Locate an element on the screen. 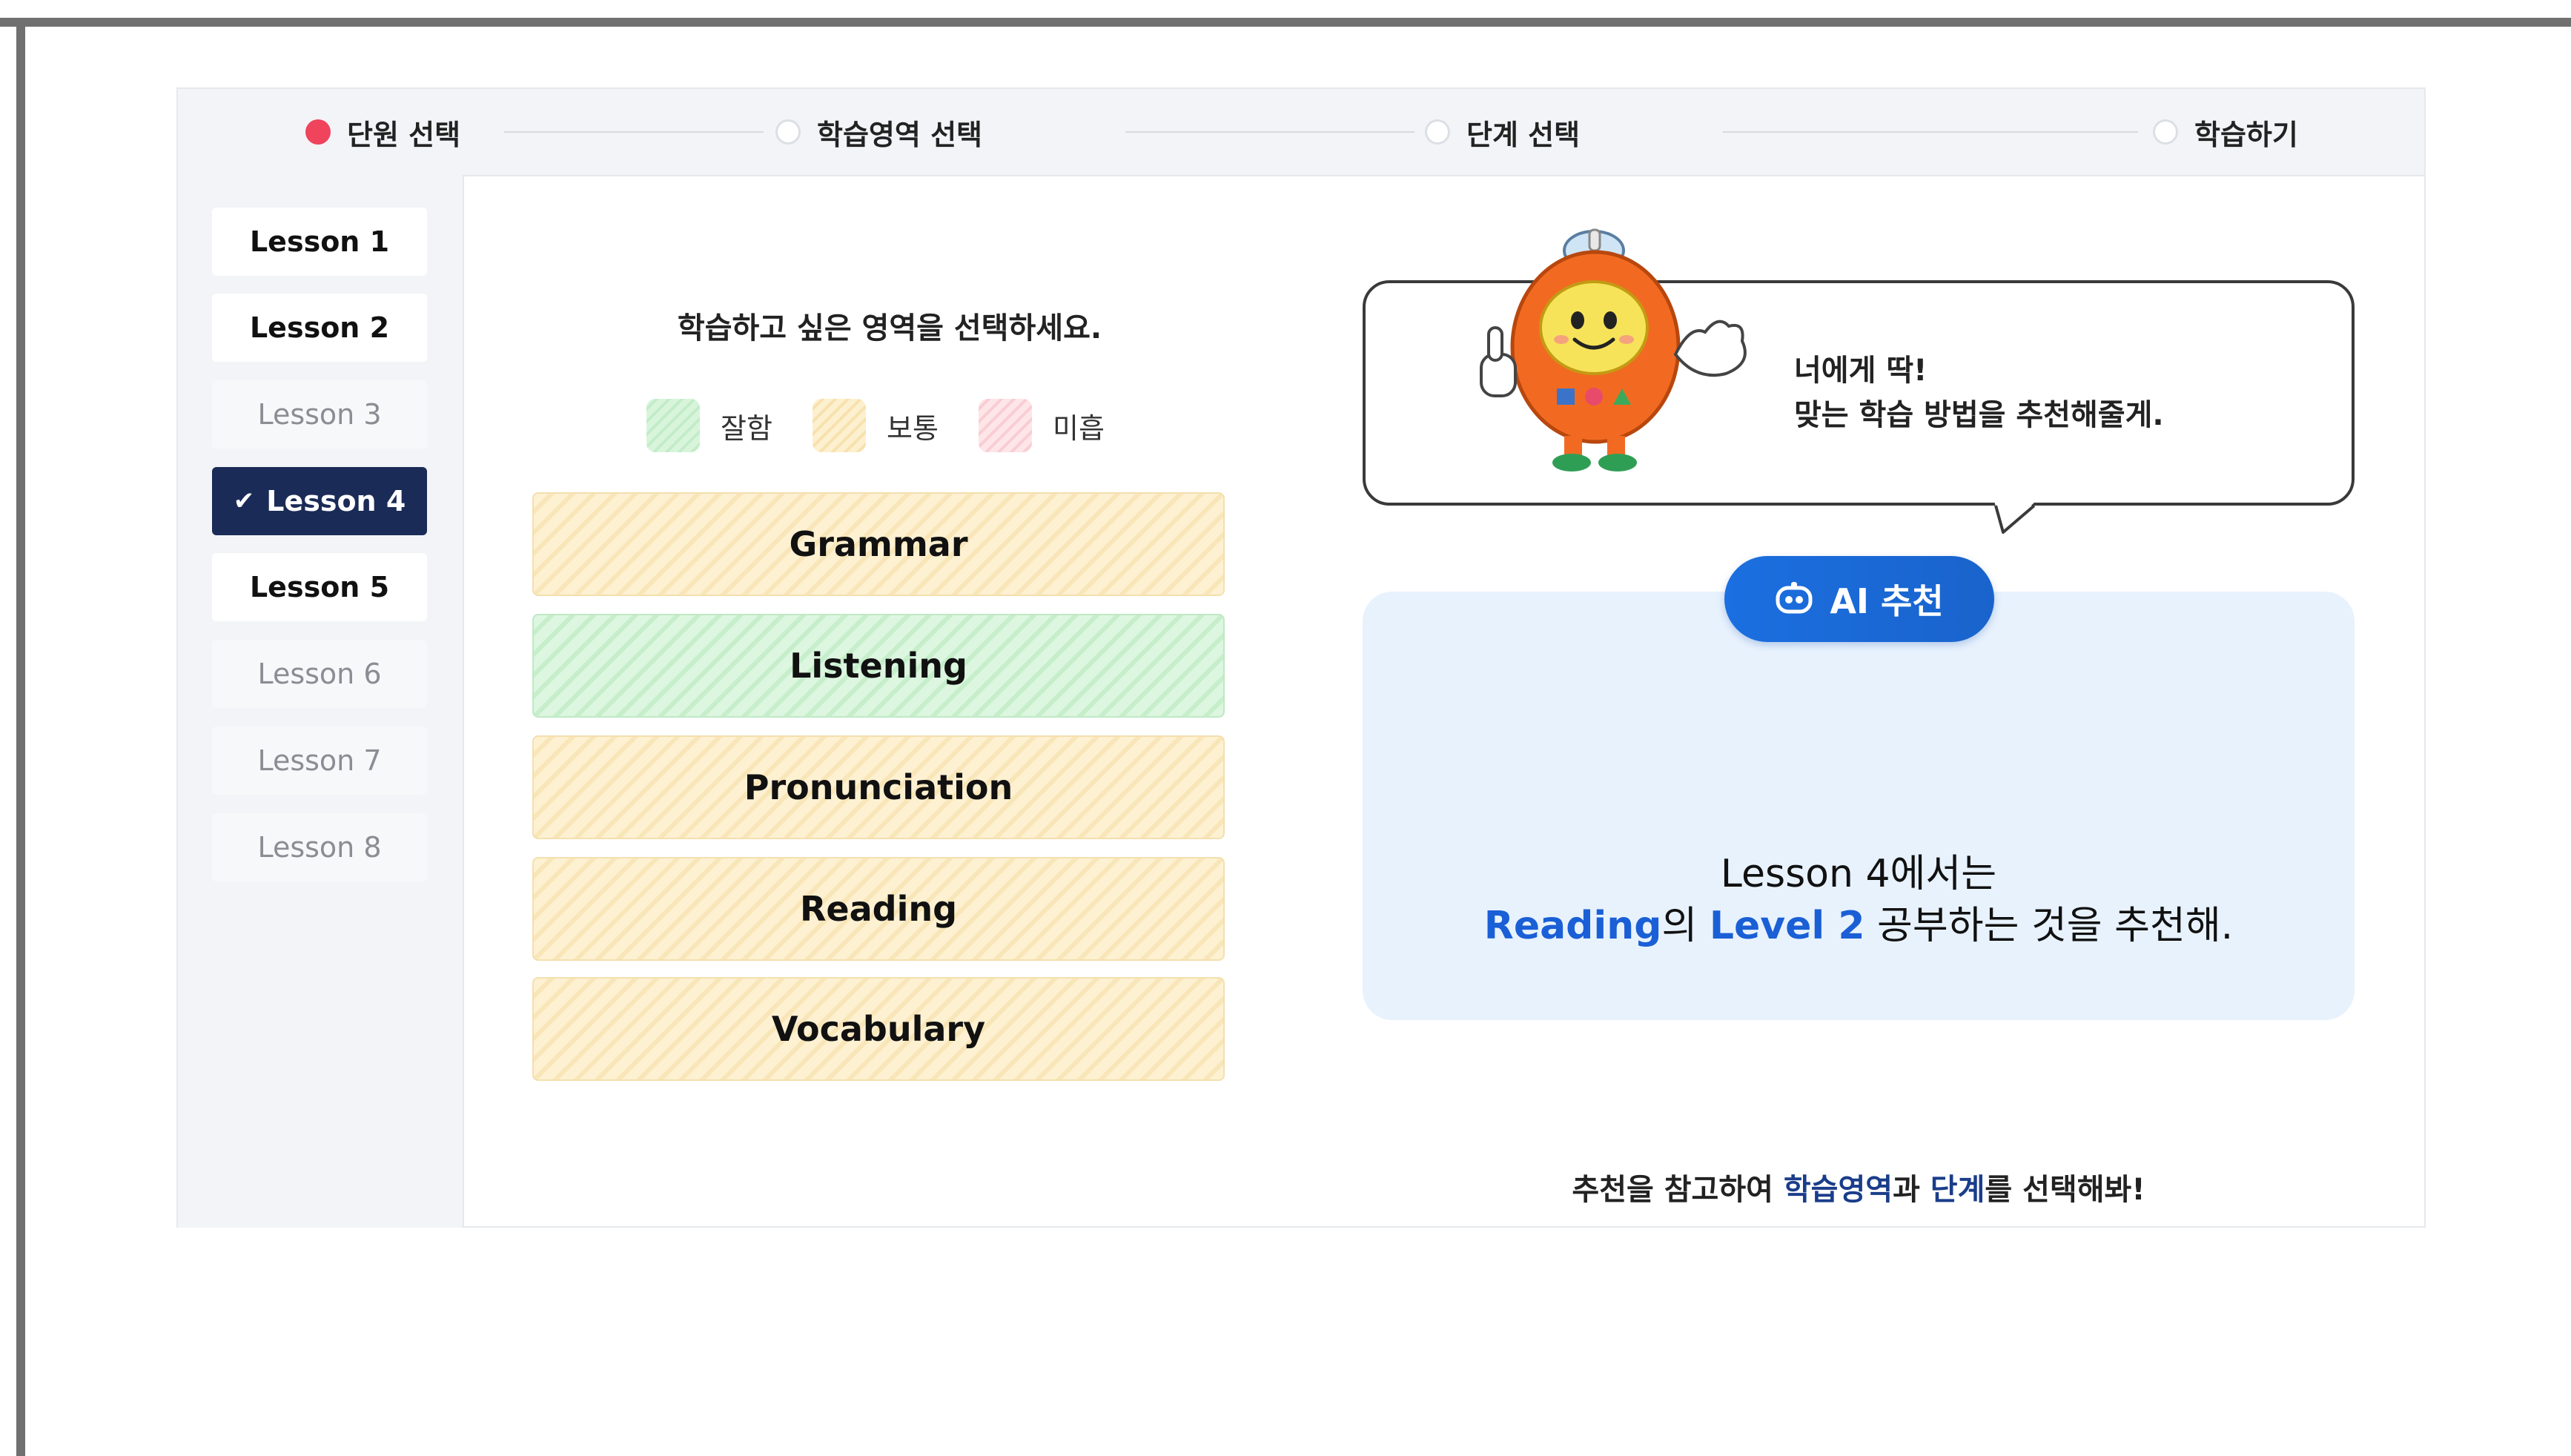  step-label: 학습하기 is located at coordinates (2246, 134).